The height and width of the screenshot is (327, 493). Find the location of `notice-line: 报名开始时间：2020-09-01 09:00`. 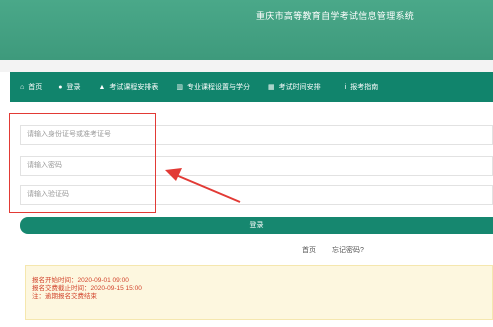

notice-line: 报名开始时间：2020-09-01 09:00 is located at coordinates (80, 280).